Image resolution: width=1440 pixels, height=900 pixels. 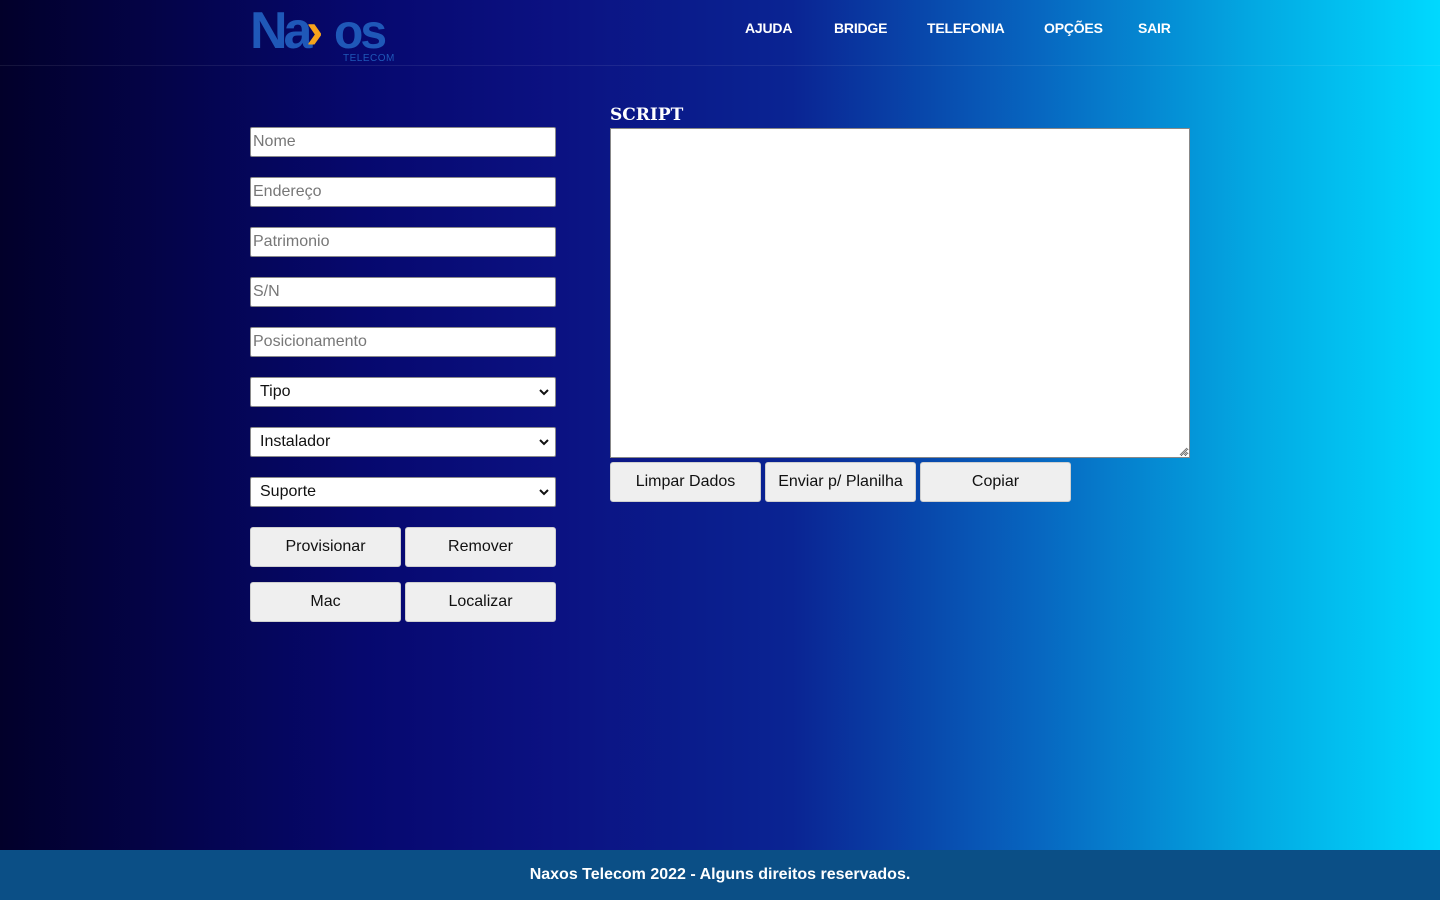 I want to click on nav-ajuda: AJUDA, so click(x=768, y=28).